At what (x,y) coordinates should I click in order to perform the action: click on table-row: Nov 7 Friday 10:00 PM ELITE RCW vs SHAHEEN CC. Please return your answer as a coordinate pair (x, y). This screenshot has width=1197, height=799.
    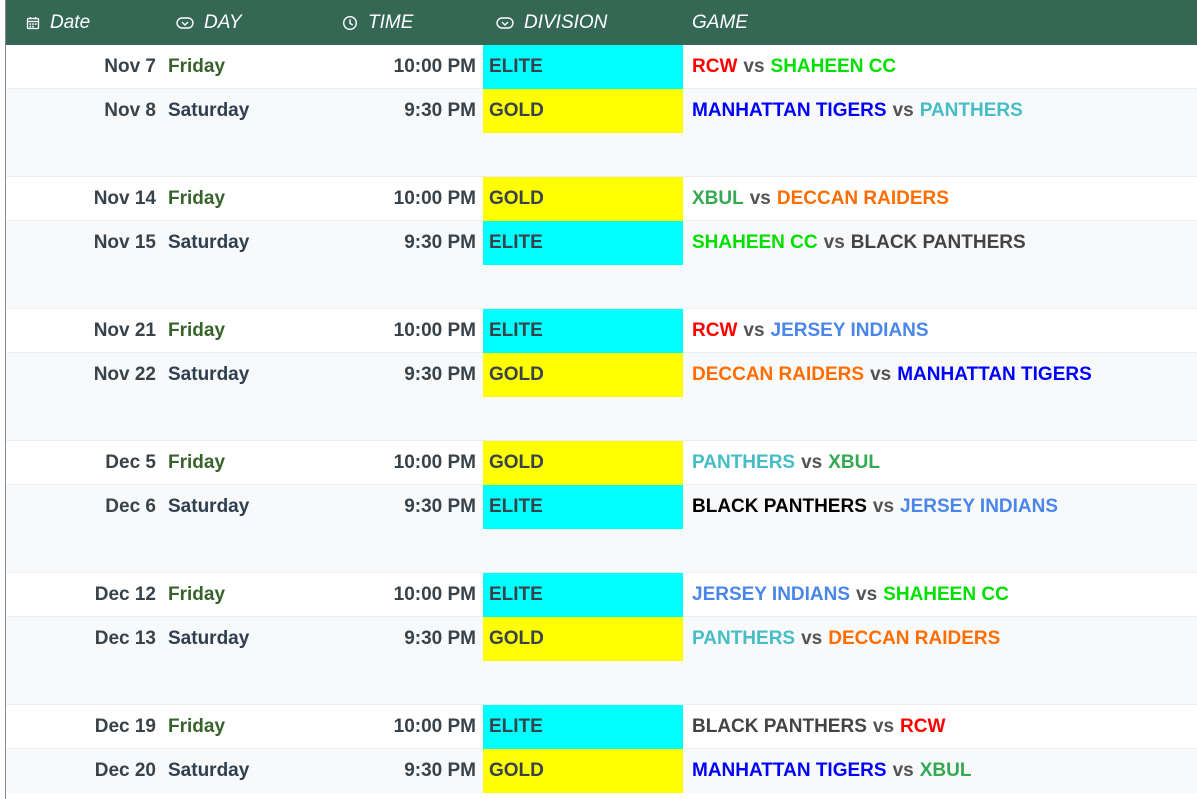
    Looking at the image, I should click on (601, 67).